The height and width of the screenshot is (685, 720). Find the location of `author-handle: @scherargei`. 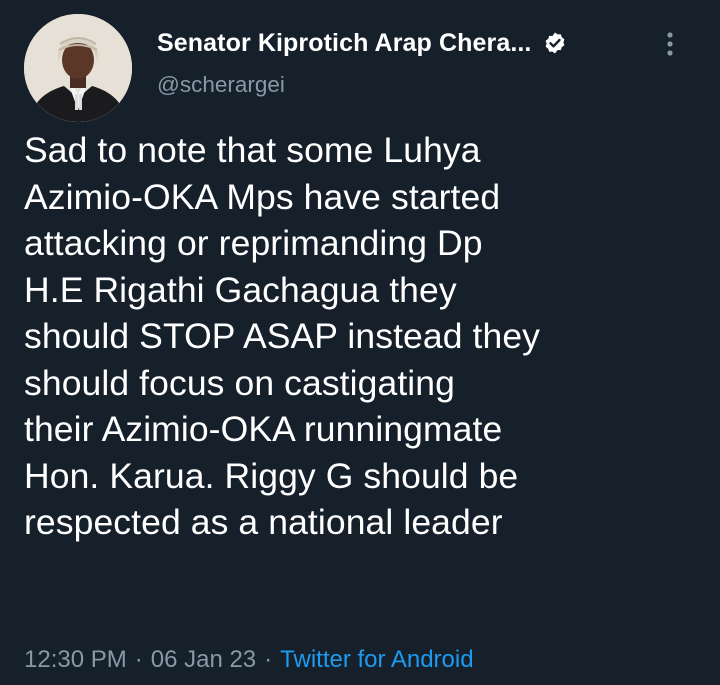

author-handle: @scherargei is located at coordinates (428, 85).